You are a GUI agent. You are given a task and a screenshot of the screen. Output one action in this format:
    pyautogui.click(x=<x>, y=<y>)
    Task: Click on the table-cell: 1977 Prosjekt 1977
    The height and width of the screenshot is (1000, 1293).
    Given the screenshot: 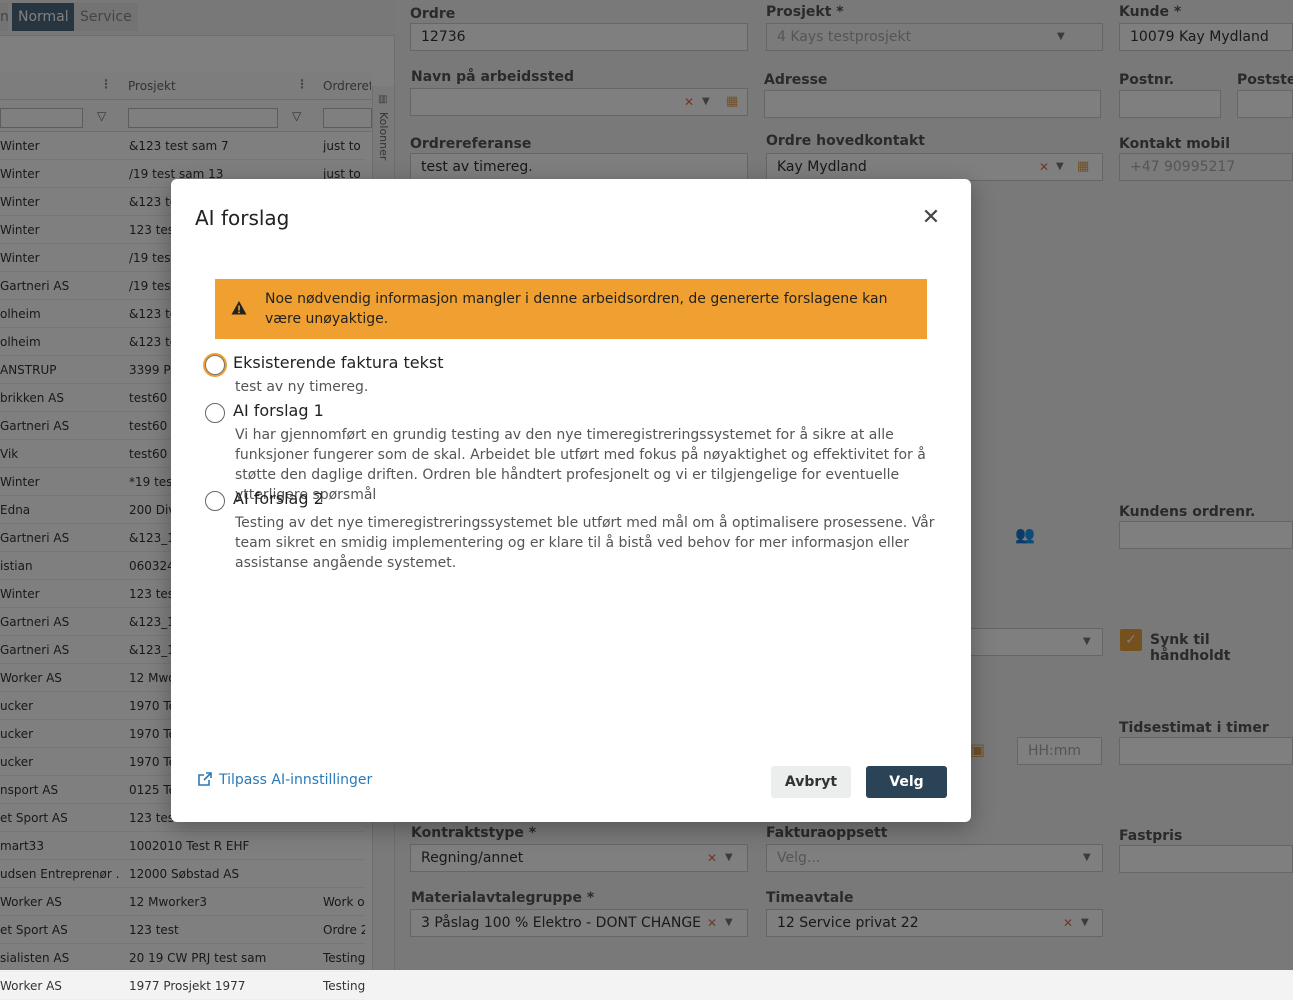 What is the action you would take?
    pyautogui.click(x=187, y=986)
    